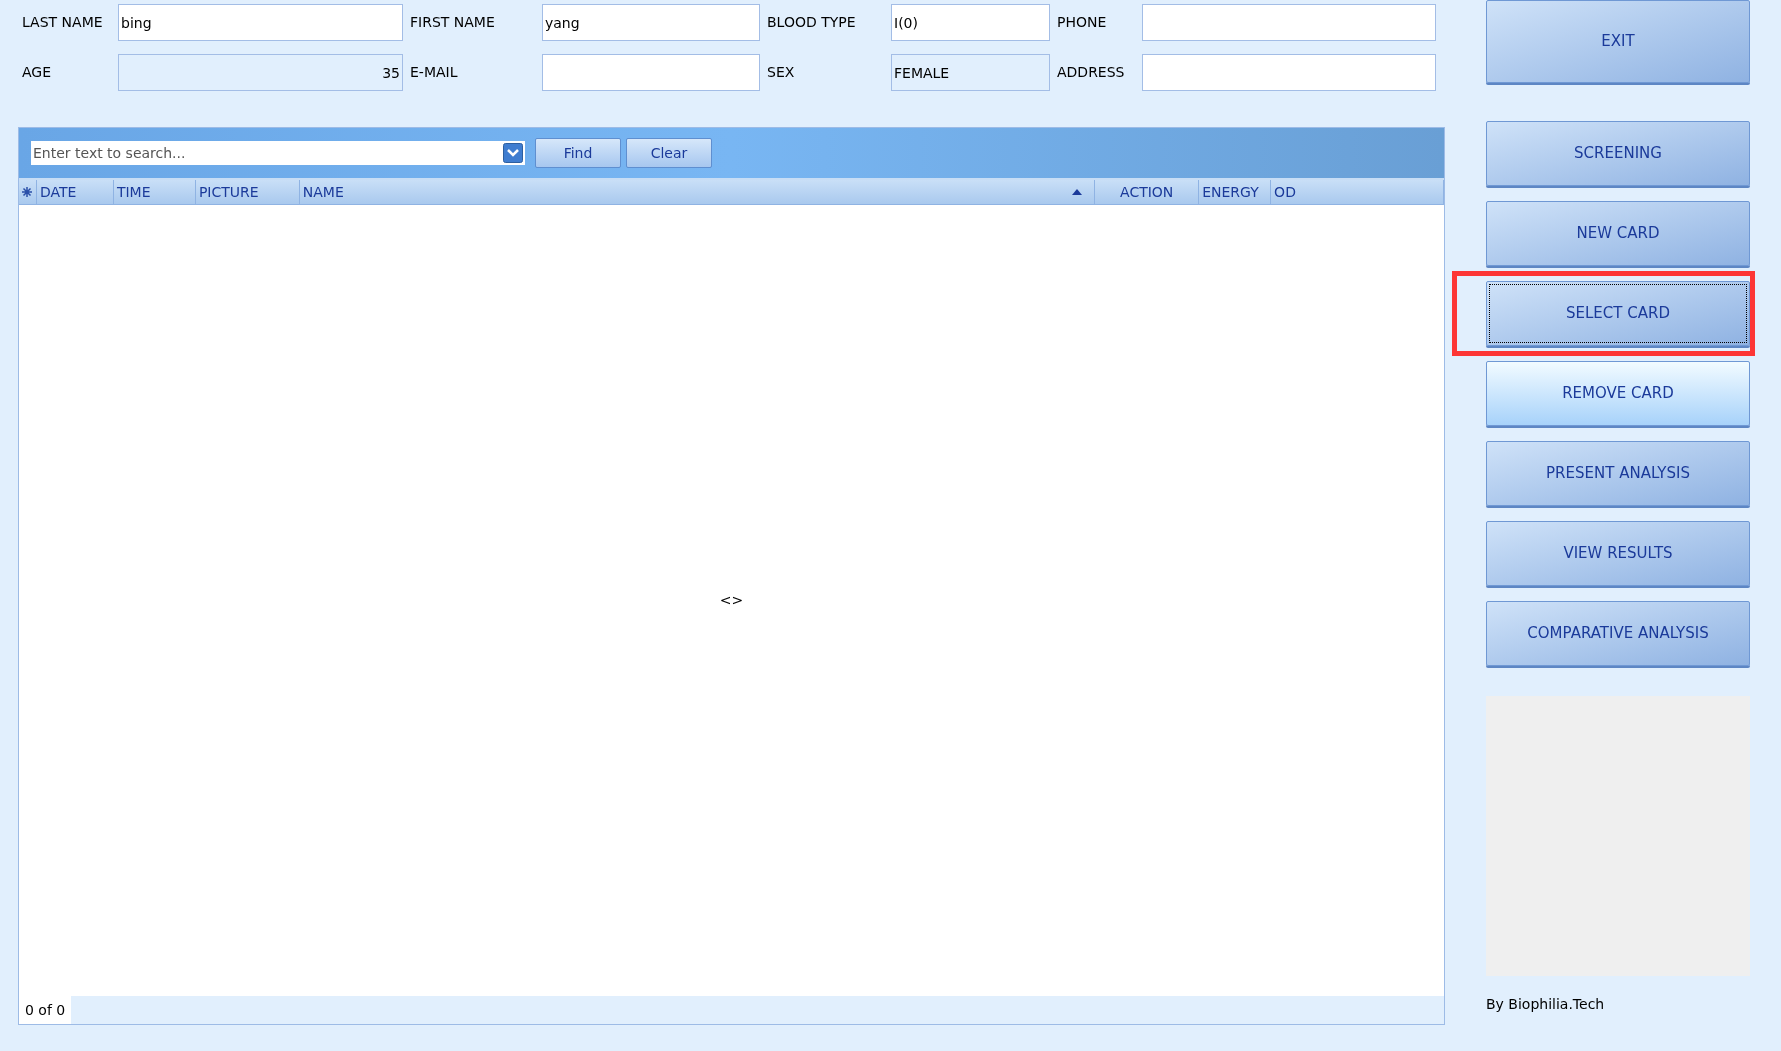 The height and width of the screenshot is (1051, 1781). Describe the element at coordinates (1082, 22) in the screenshot. I see `field-label: PHONE` at that location.